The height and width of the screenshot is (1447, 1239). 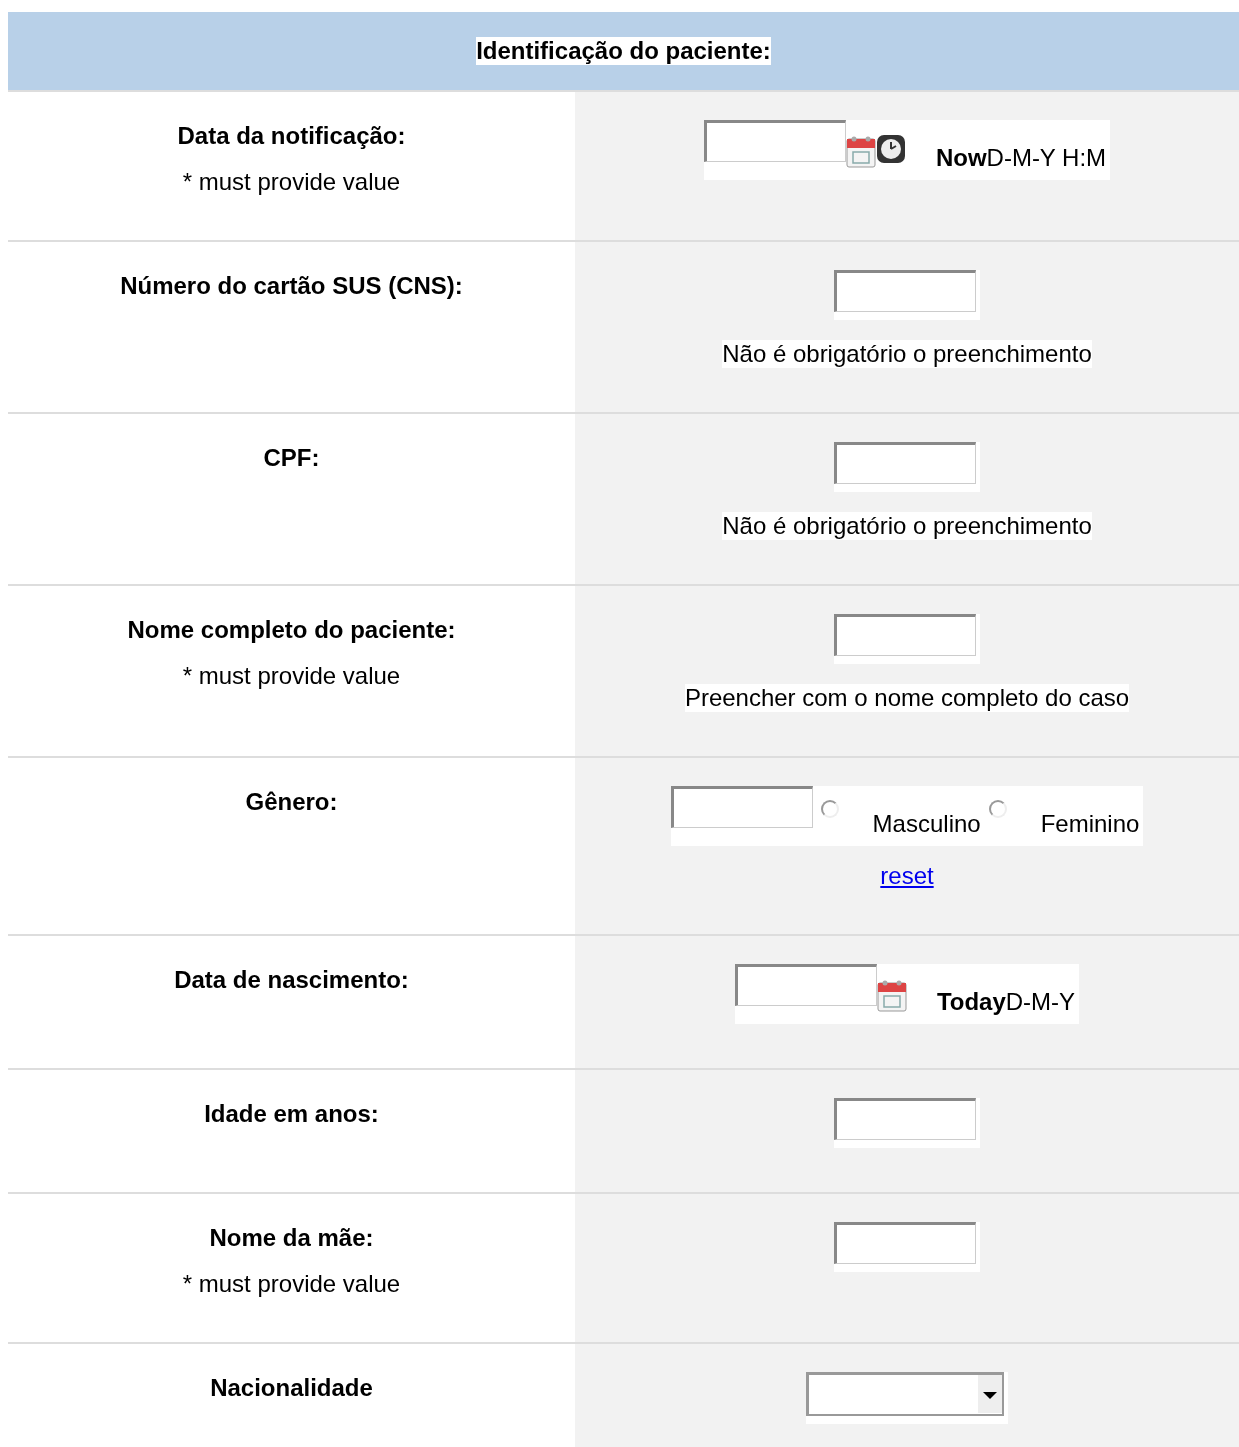 What do you see at coordinates (291, 1114) in the screenshot?
I see `field-label: Idade em anos:` at bounding box center [291, 1114].